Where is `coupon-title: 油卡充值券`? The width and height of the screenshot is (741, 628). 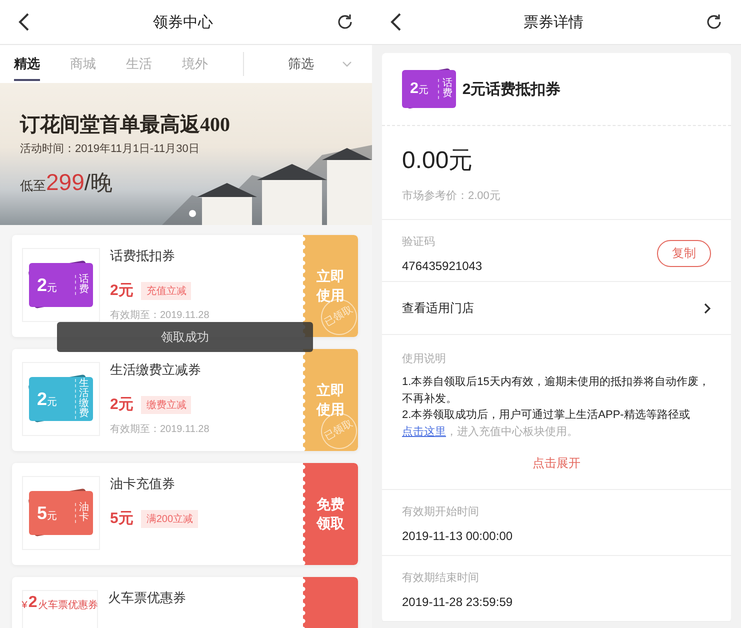 coupon-title: 油卡充值券 is located at coordinates (142, 484).